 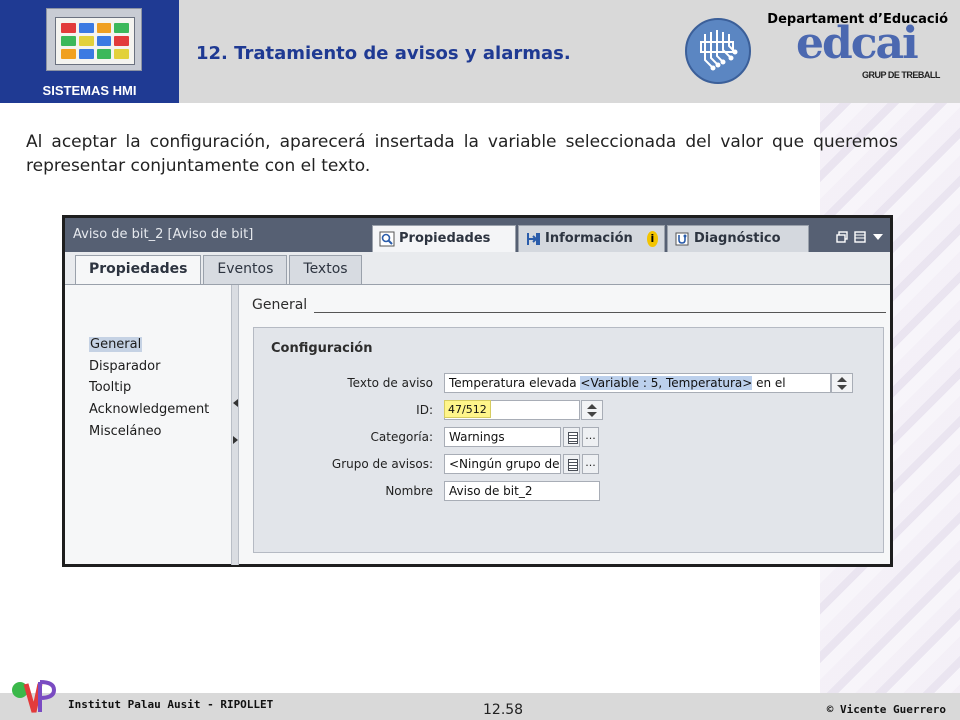 I want to click on page-title: 12. Tratamiento de avisos y alarmas., so click(x=383, y=53).